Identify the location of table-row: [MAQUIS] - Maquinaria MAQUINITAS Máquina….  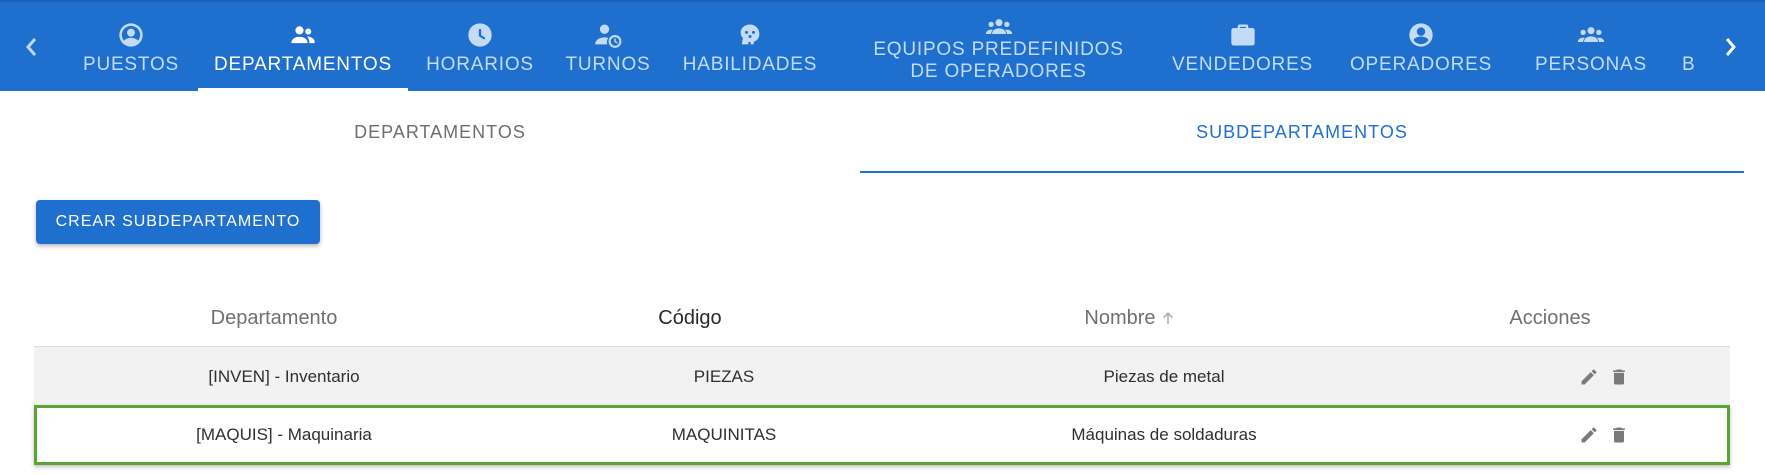
(882, 435).